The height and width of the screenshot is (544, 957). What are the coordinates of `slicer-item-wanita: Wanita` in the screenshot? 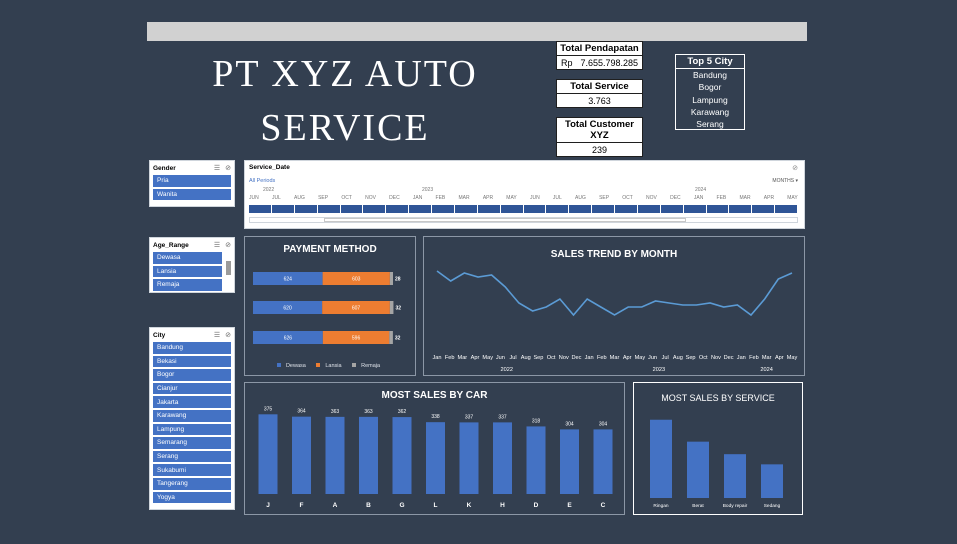 It's located at (192, 194).